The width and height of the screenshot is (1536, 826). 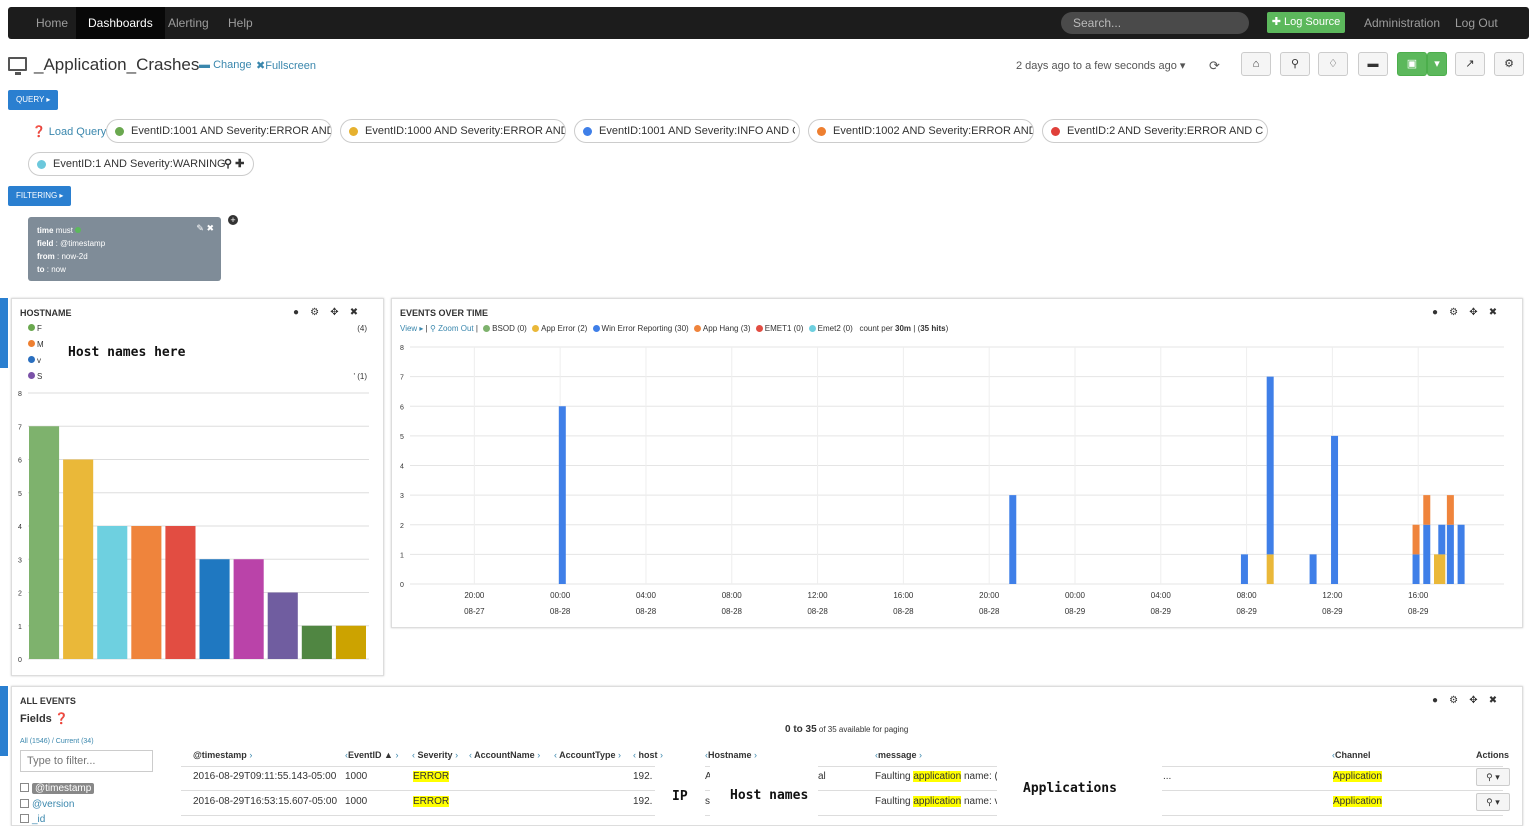 What do you see at coordinates (39, 360) in the screenshot?
I see `legend-label: v` at bounding box center [39, 360].